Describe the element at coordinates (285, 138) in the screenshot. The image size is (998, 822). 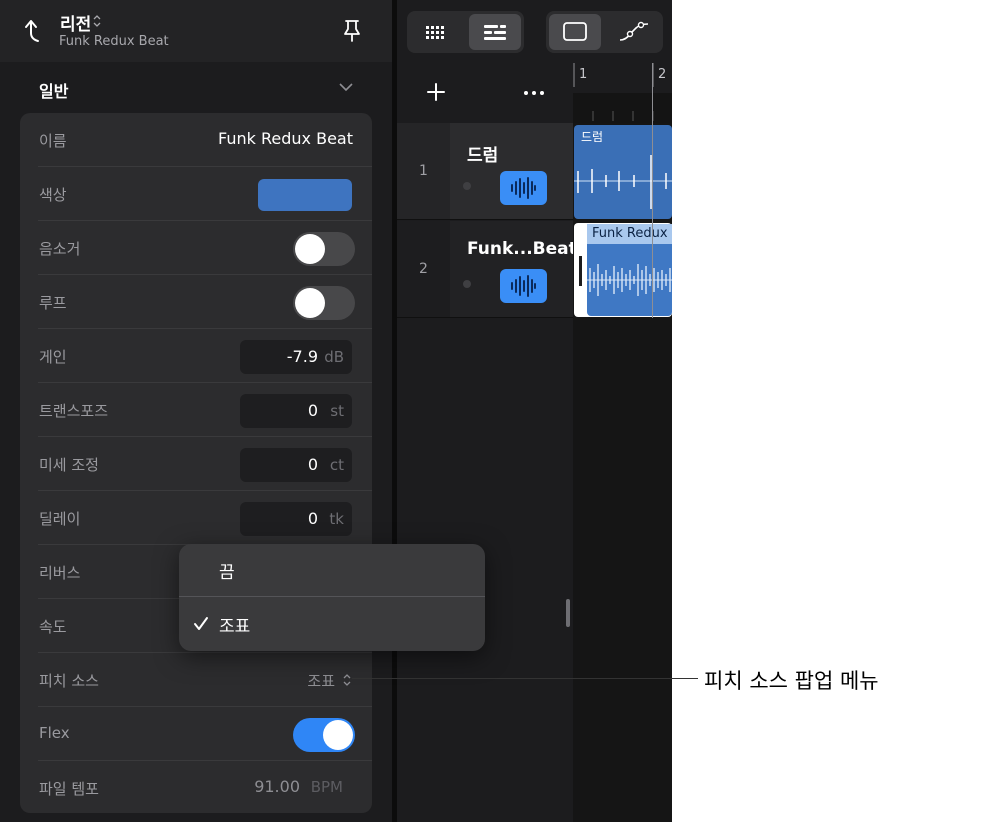
I see `name-value: Funk Redux Beat` at that location.